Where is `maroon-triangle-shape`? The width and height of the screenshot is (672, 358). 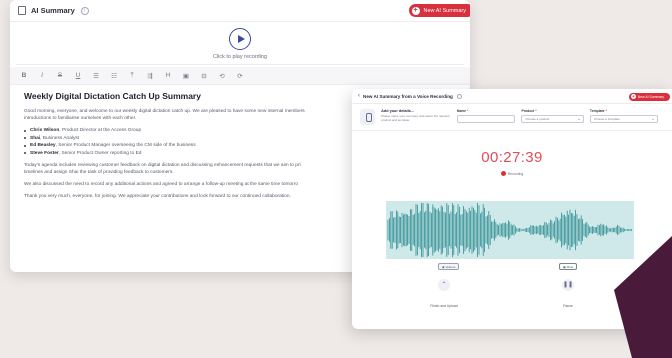 maroon-triangle-shape is located at coordinates (643, 297).